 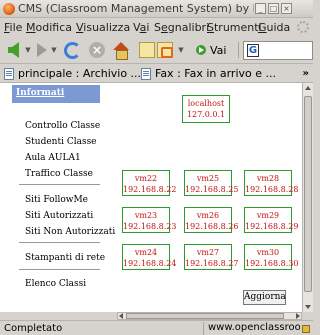 I want to click on machine-name: vm22, so click(x=146, y=178).